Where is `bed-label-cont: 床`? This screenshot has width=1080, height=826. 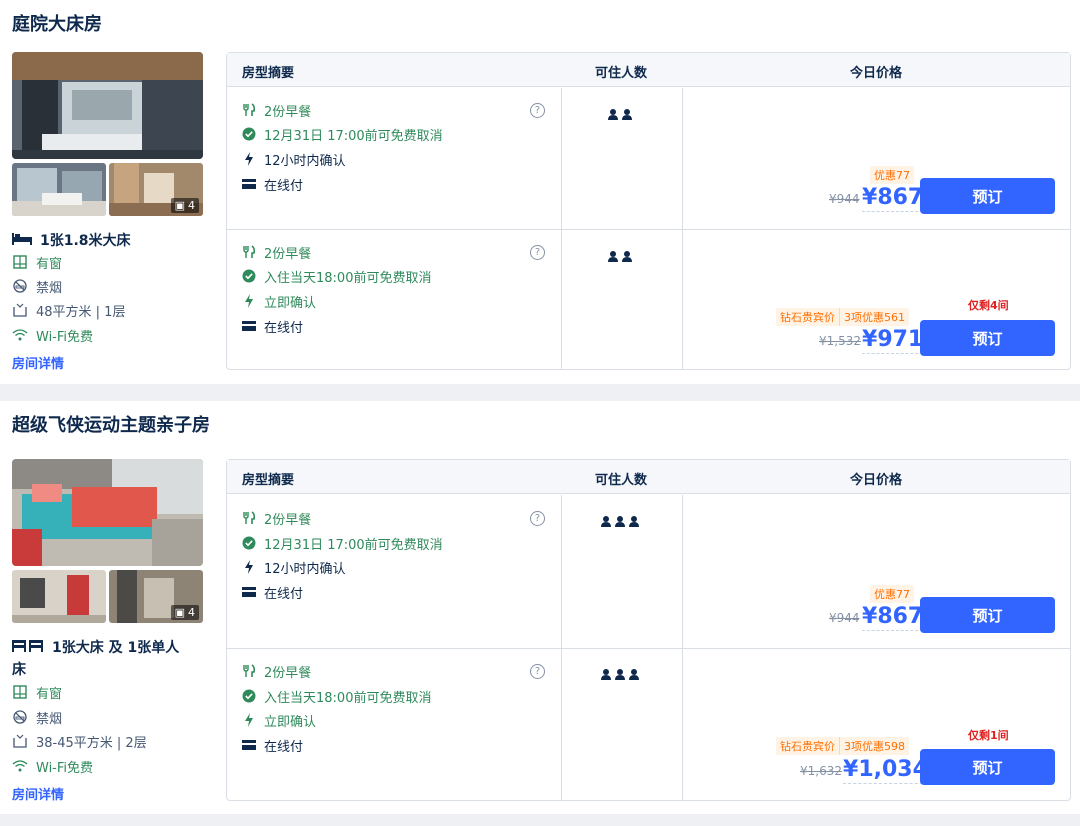
bed-label-cont: 床 is located at coordinates (19, 670).